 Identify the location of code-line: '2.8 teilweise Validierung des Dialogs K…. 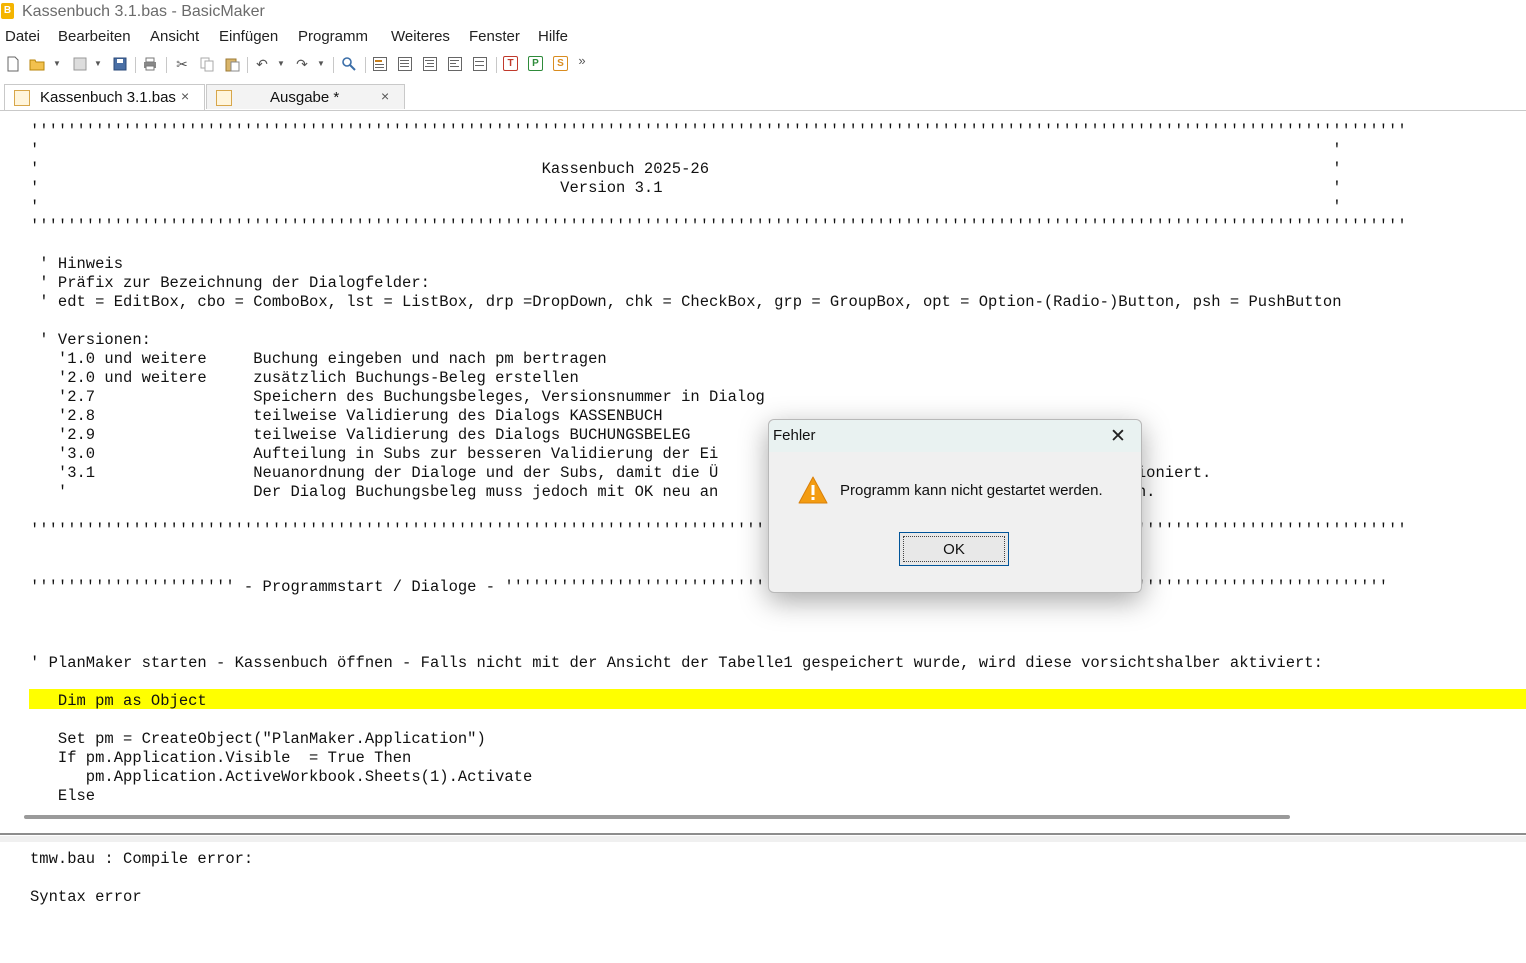
(346, 416).